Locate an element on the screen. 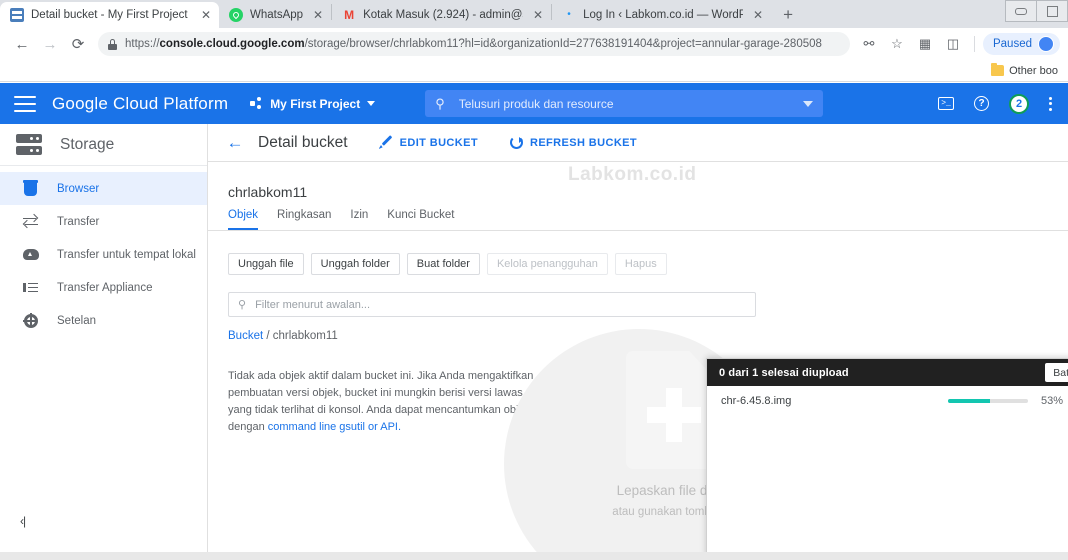  back-icon: ← is located at coordinates (22, 44).